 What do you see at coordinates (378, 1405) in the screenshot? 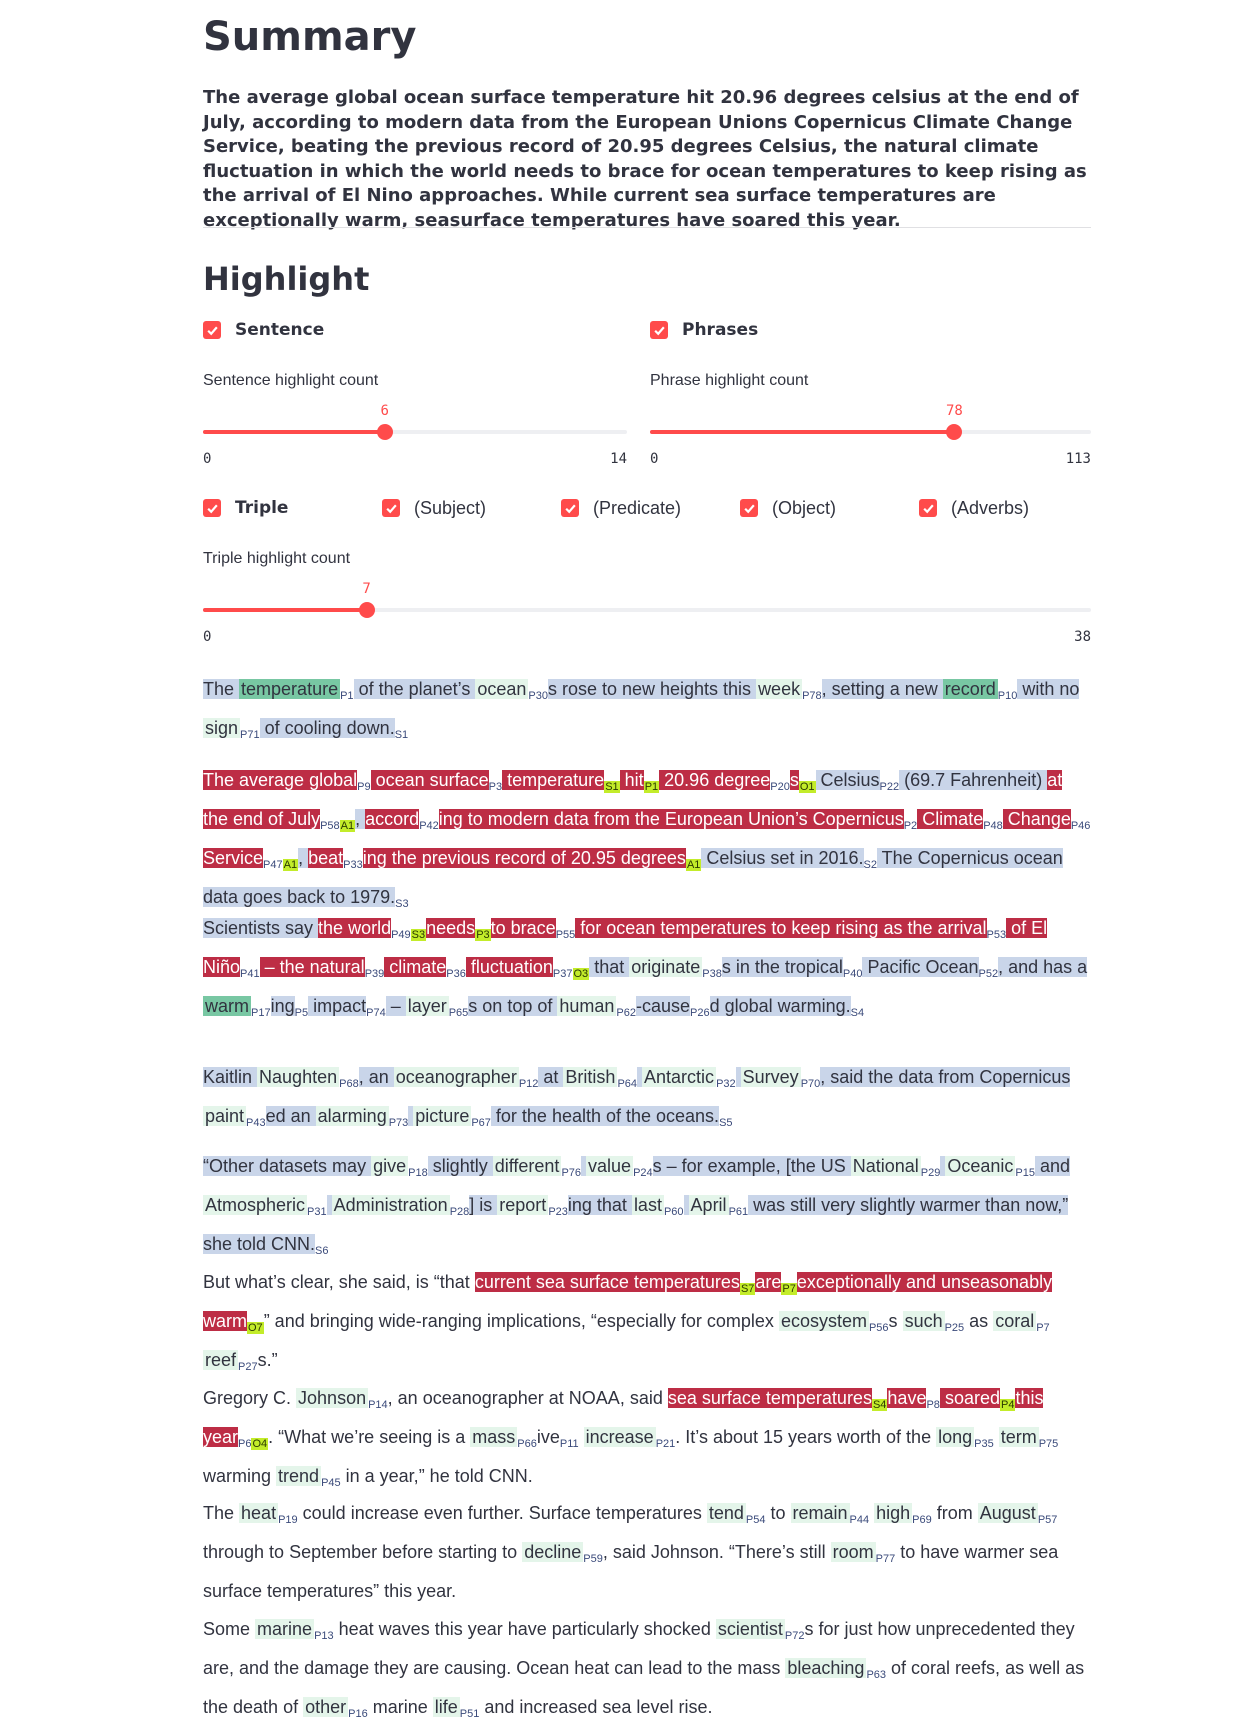
I see `phrase-tag: P14` at bounding box center [378, 1405].